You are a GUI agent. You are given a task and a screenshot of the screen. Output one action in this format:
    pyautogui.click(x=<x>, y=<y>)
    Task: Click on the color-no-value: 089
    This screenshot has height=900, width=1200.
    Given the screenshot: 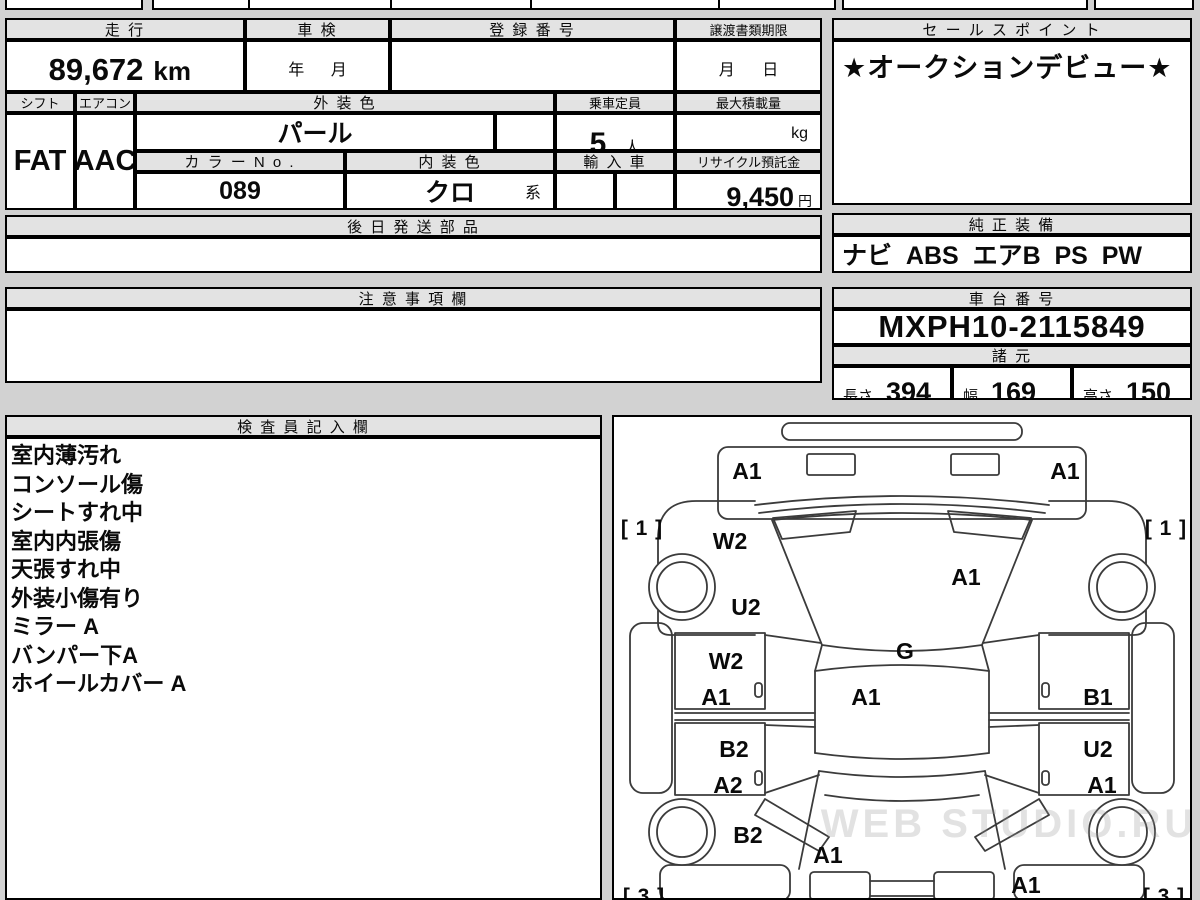 What is the action you would take?
    pyautogui.click(x=240, y=191)
    